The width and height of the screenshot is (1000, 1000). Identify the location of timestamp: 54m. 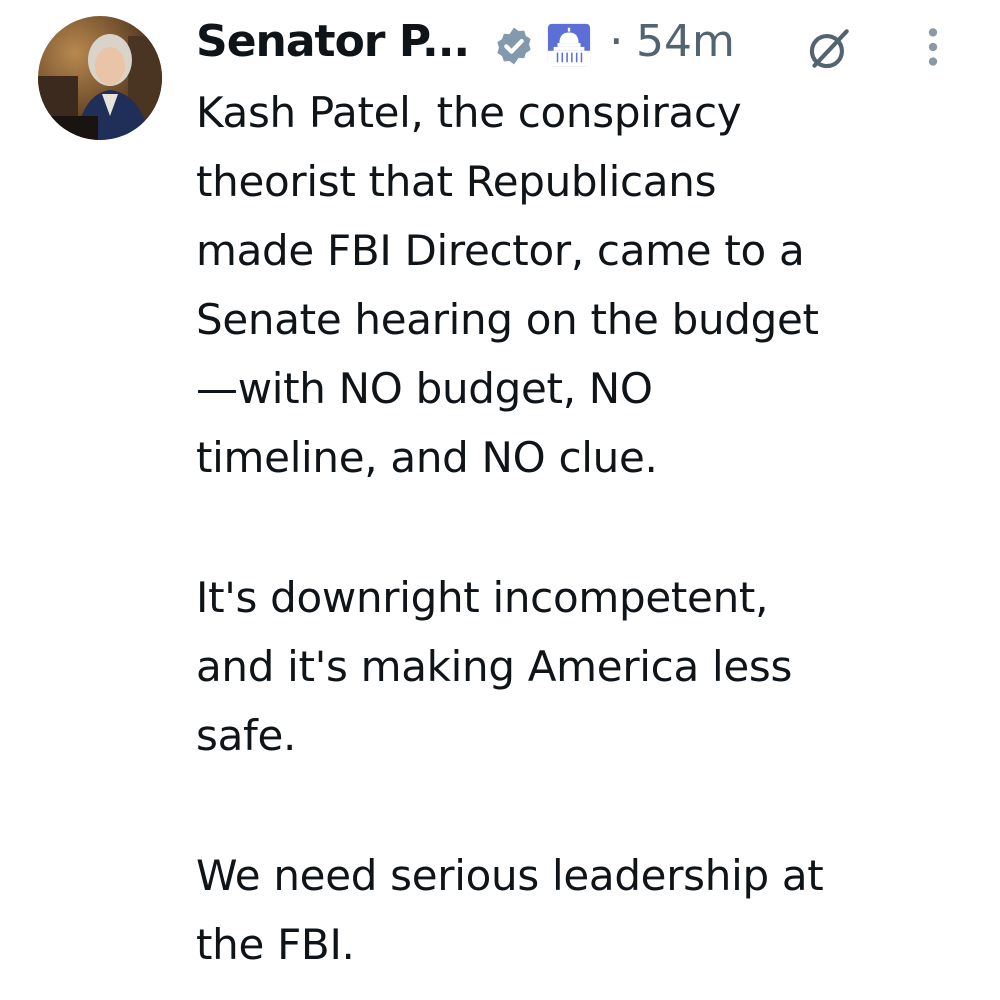
(685, 41).